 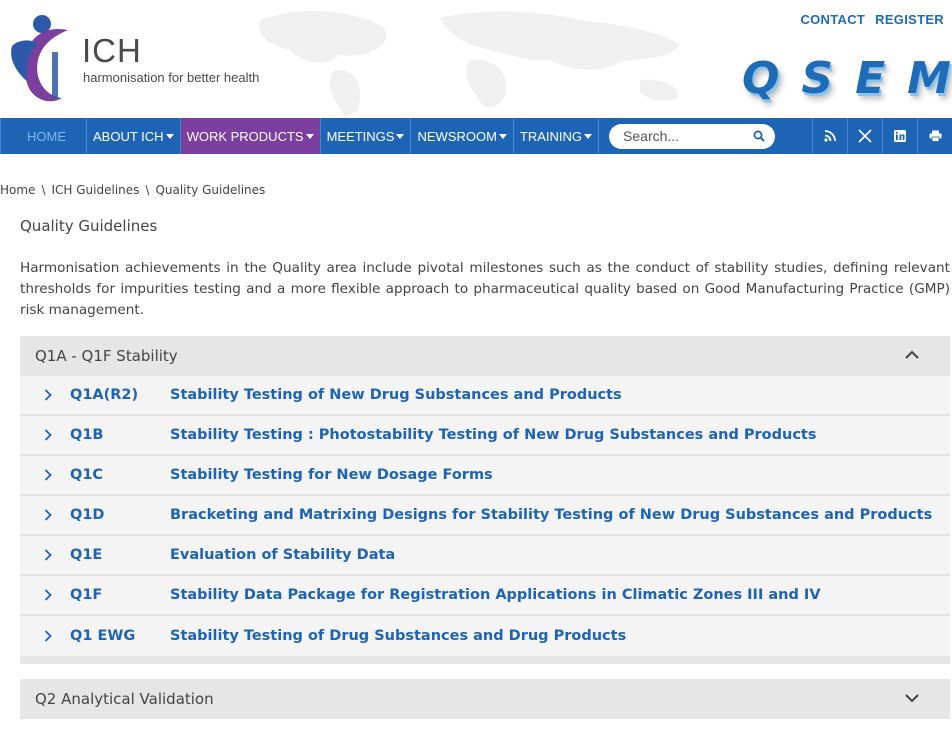 I want to click on breadcrumb-ich-guidelines: ICH Guidelines, so click(x=95, y=190).